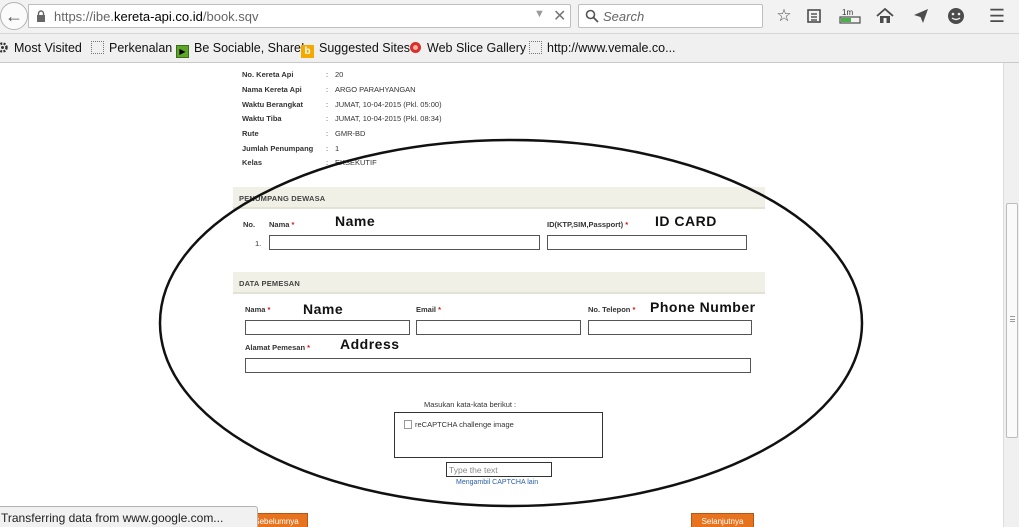 The image size is (1019, 527). I want to click on back-button: ←, so click(14, 16).